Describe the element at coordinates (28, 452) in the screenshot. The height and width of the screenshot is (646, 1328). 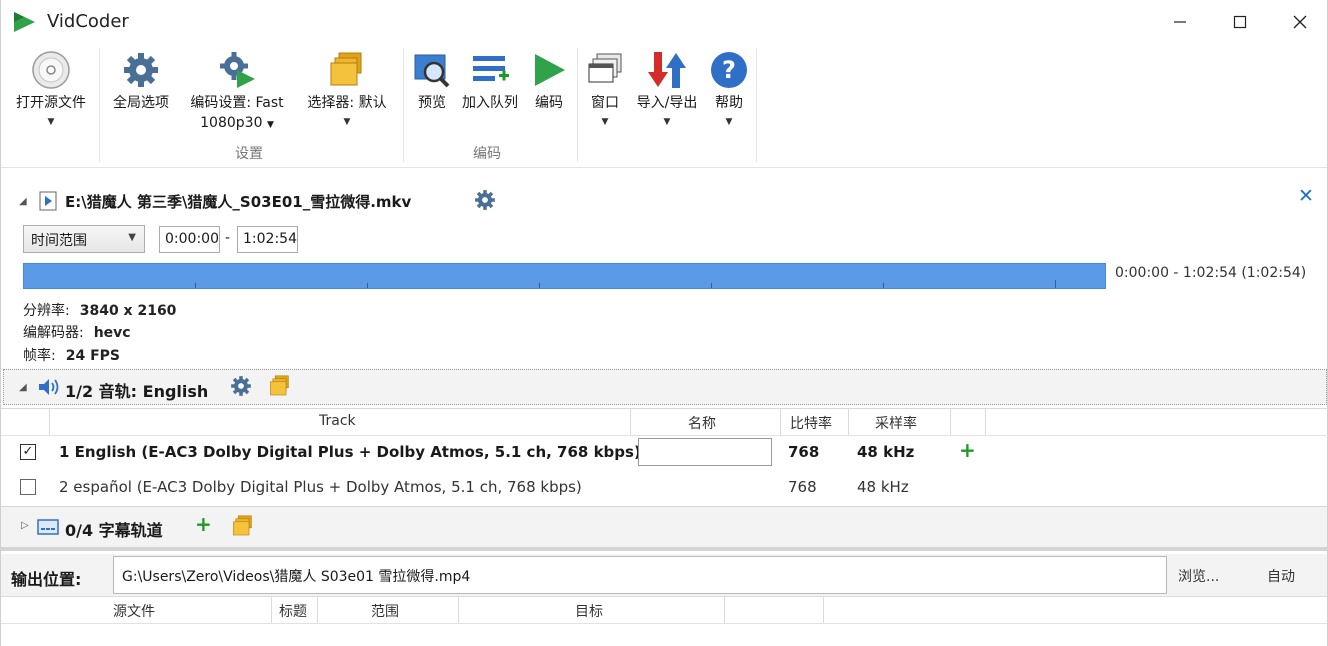
I see `track-checkbox: ✓` at that location.